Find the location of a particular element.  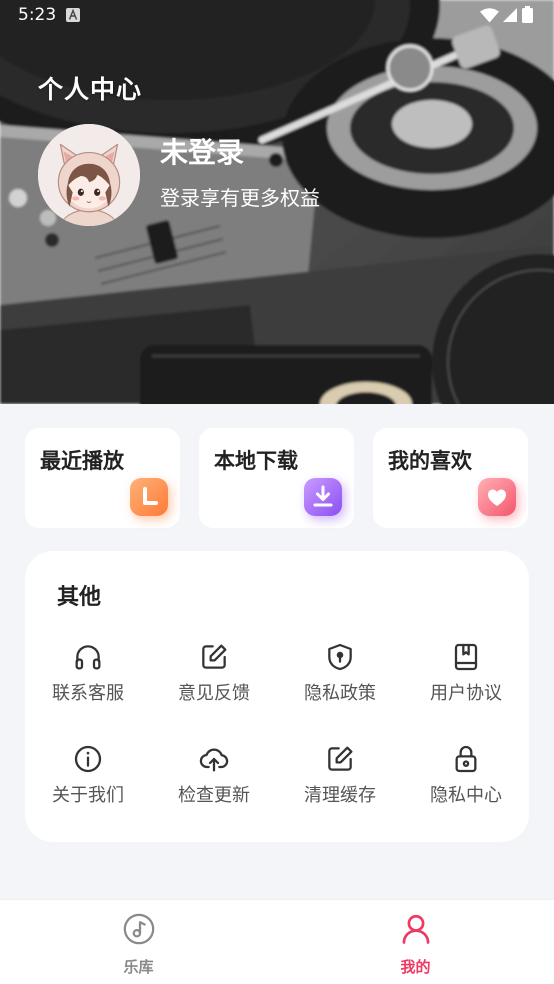

menu-item-check-update: 检查更新 is located at coordinates (214, 792).